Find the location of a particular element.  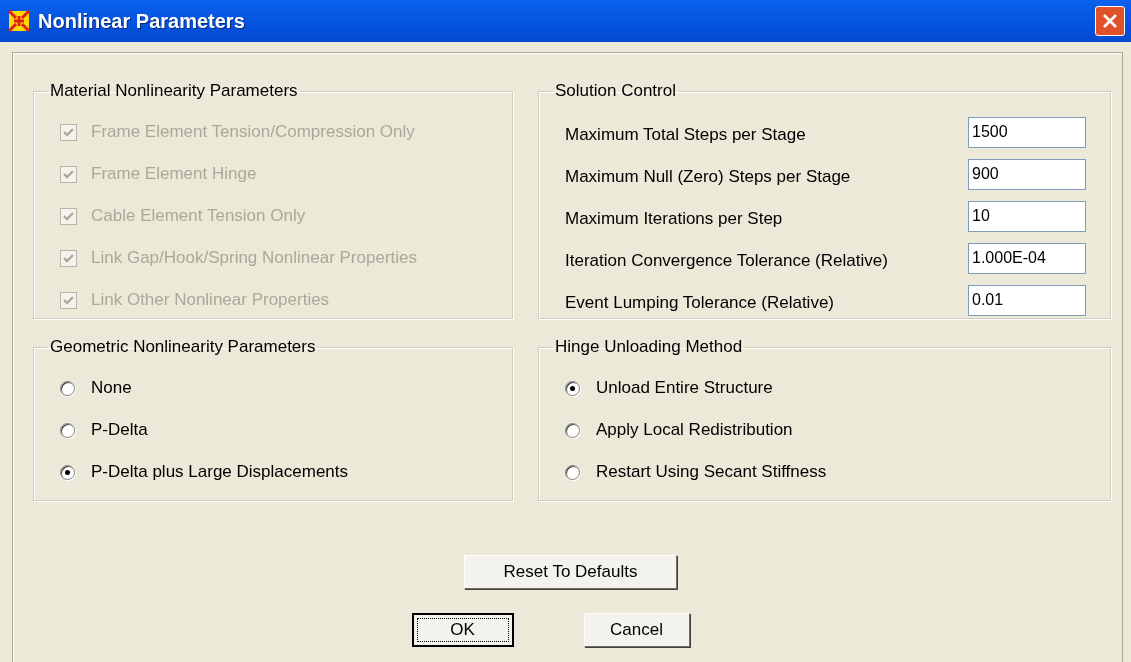

checkbox-label: Link Gap/Hook/Spring Nonlinear Properties is located at coordinates (254, 258).